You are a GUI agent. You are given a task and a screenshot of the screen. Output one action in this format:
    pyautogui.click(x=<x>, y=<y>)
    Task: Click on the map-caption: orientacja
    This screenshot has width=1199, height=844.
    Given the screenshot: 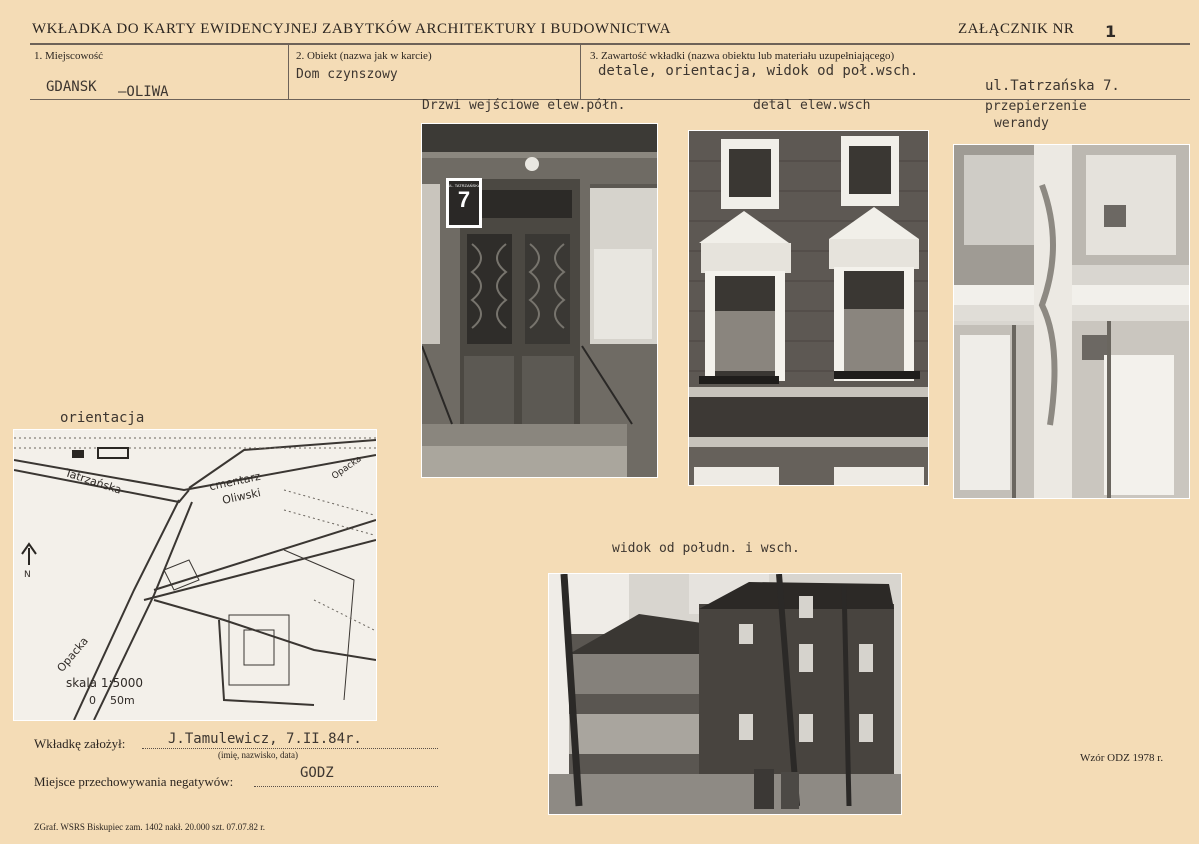 What is the action you would take?
    pyautogui.click(x=102, y=418)
    